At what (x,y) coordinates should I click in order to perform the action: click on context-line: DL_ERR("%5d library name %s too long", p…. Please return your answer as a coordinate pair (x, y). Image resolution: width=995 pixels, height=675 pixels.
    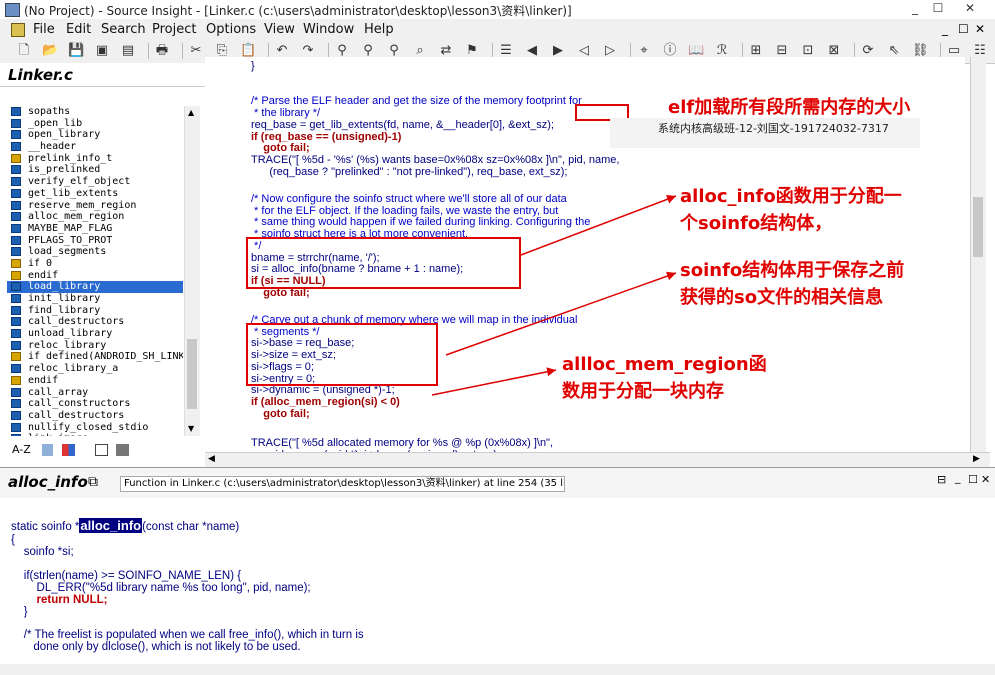
    Looking at the image, I should click on (161, 588).